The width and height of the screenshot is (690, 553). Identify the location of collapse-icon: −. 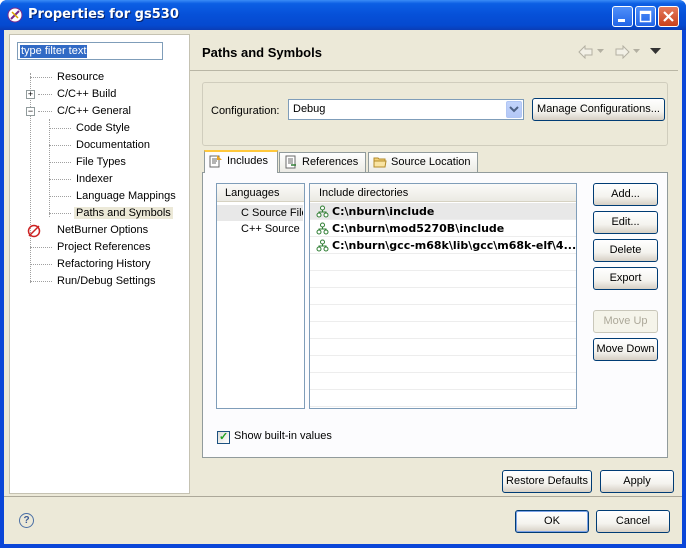
(30, 111).